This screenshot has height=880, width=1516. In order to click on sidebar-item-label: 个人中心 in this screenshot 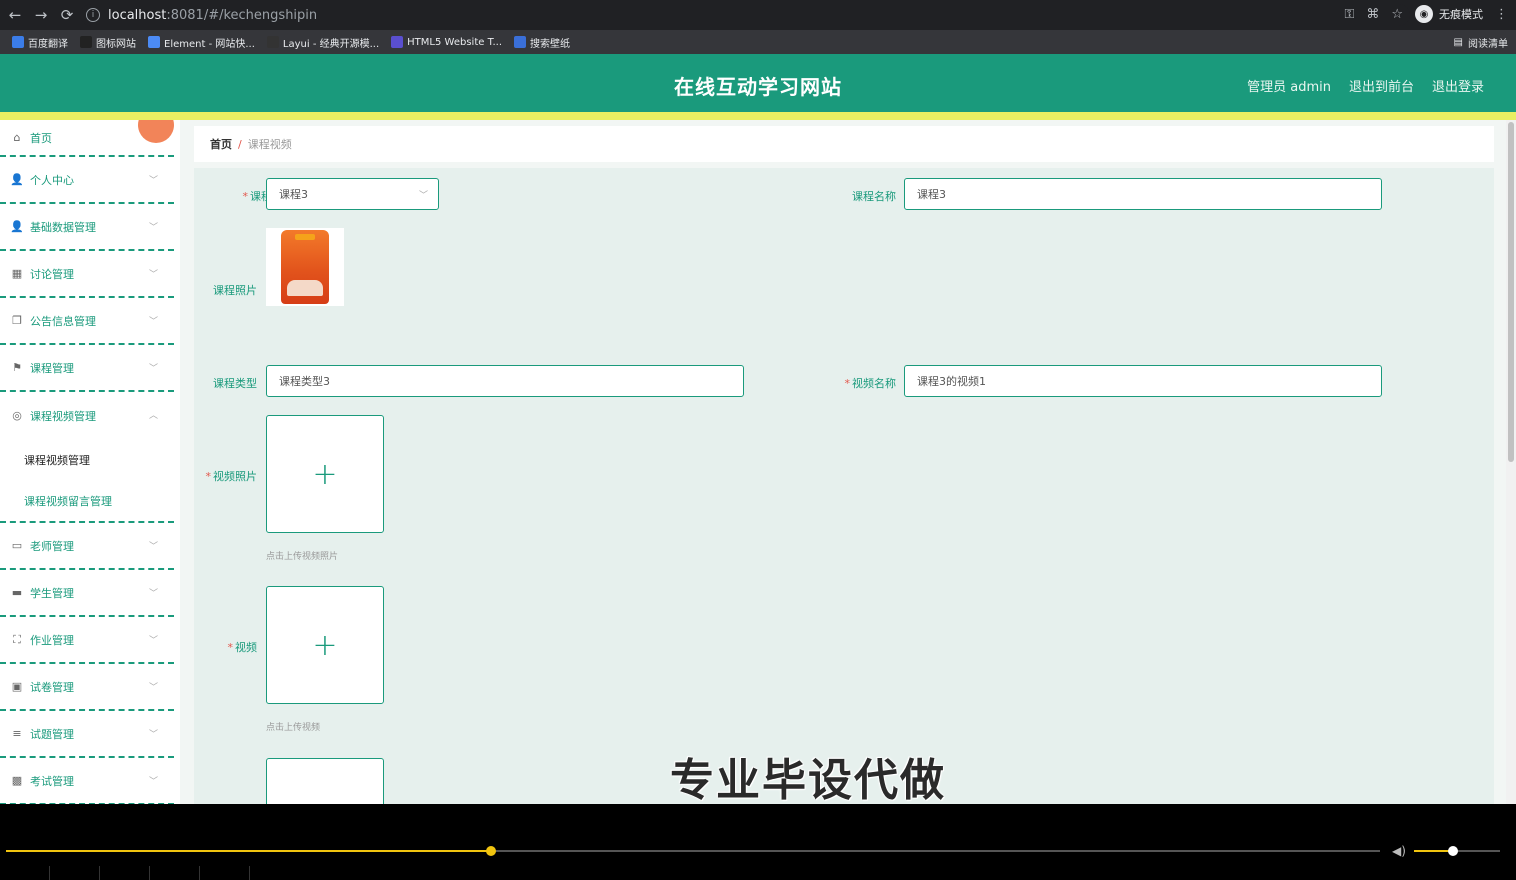, I will do `click(52, 180)`.